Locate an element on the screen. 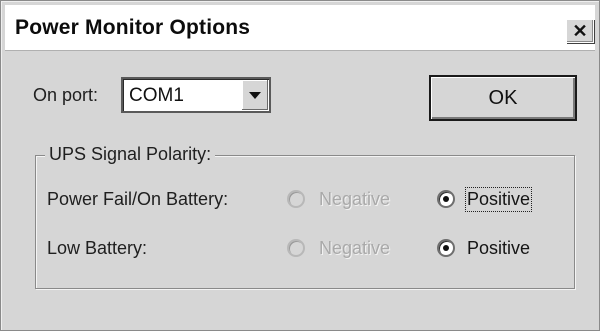 The height and width of the screenshot is (331, 600). port-select-value: COM1 is located at coordinates (156, 95).